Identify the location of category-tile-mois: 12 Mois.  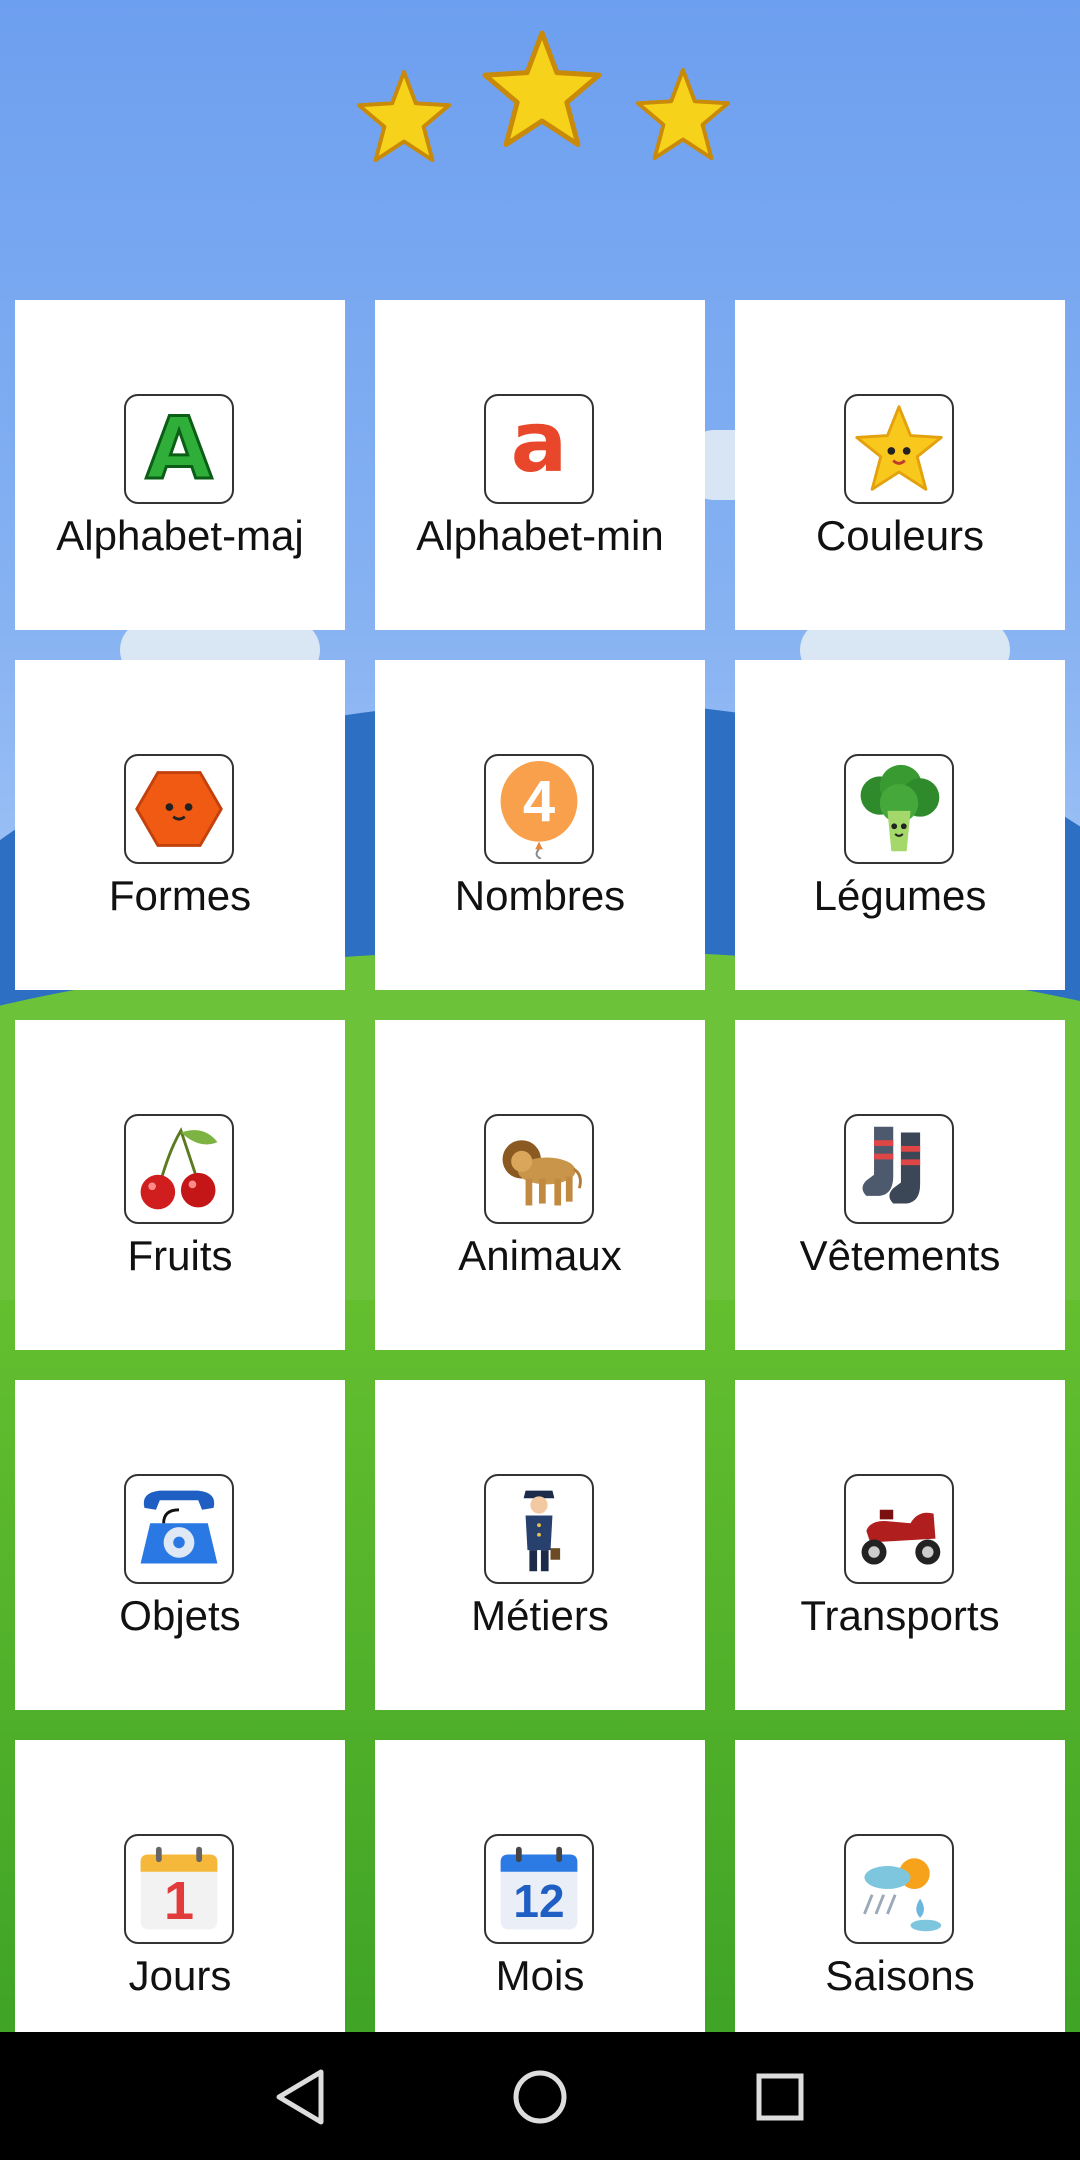
(540, 1886).